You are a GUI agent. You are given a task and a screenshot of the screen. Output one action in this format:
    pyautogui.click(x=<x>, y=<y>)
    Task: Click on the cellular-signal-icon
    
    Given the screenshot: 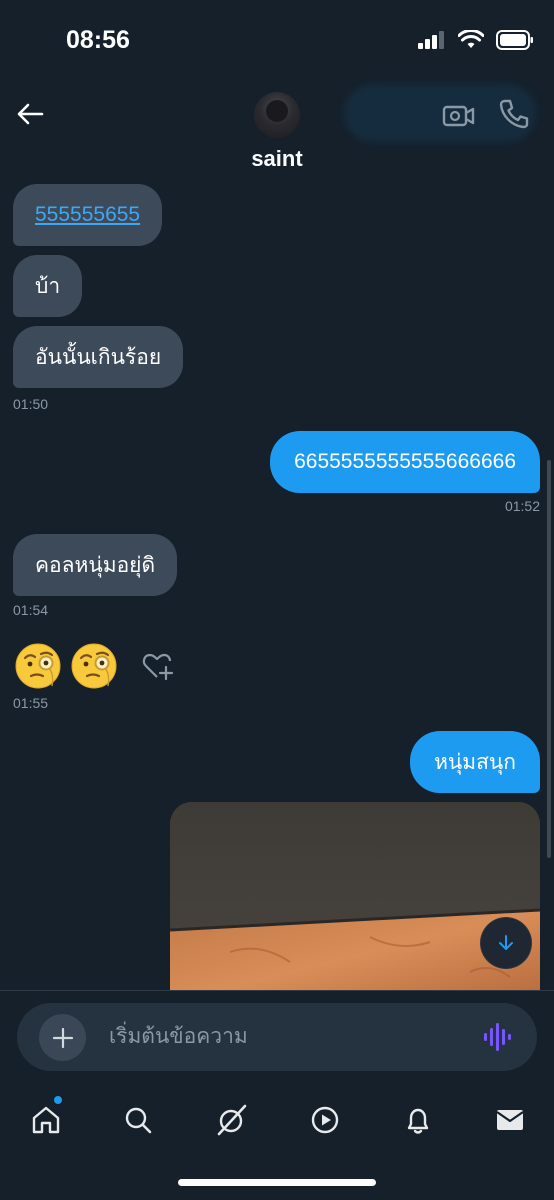 What is the action you would take?
    pyautogui.click(x=431, y=40)
    